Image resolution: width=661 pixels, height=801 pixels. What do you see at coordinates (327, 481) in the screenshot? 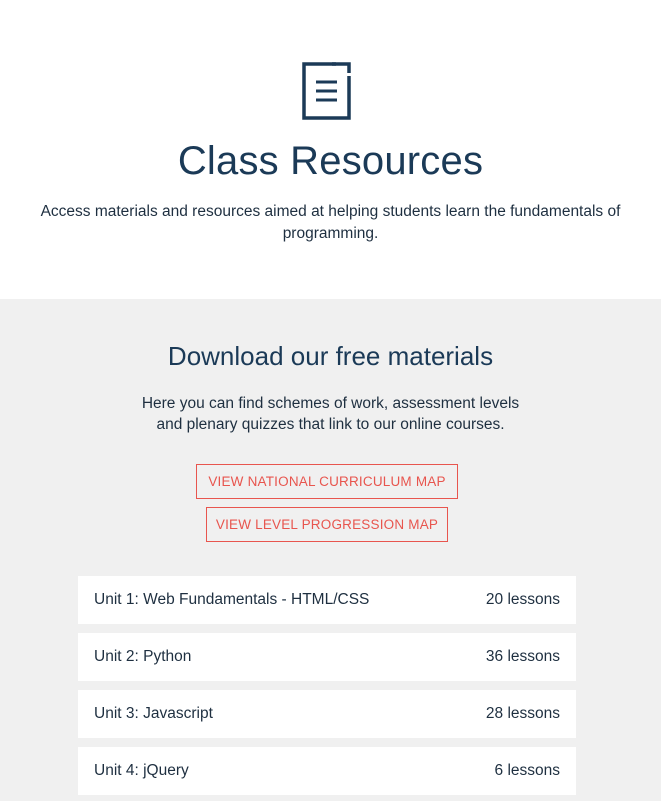
I see `national-curriculum-map-button: VIEW NATIONAL CURRICULUM MAP` at bounding box center [327, 481].